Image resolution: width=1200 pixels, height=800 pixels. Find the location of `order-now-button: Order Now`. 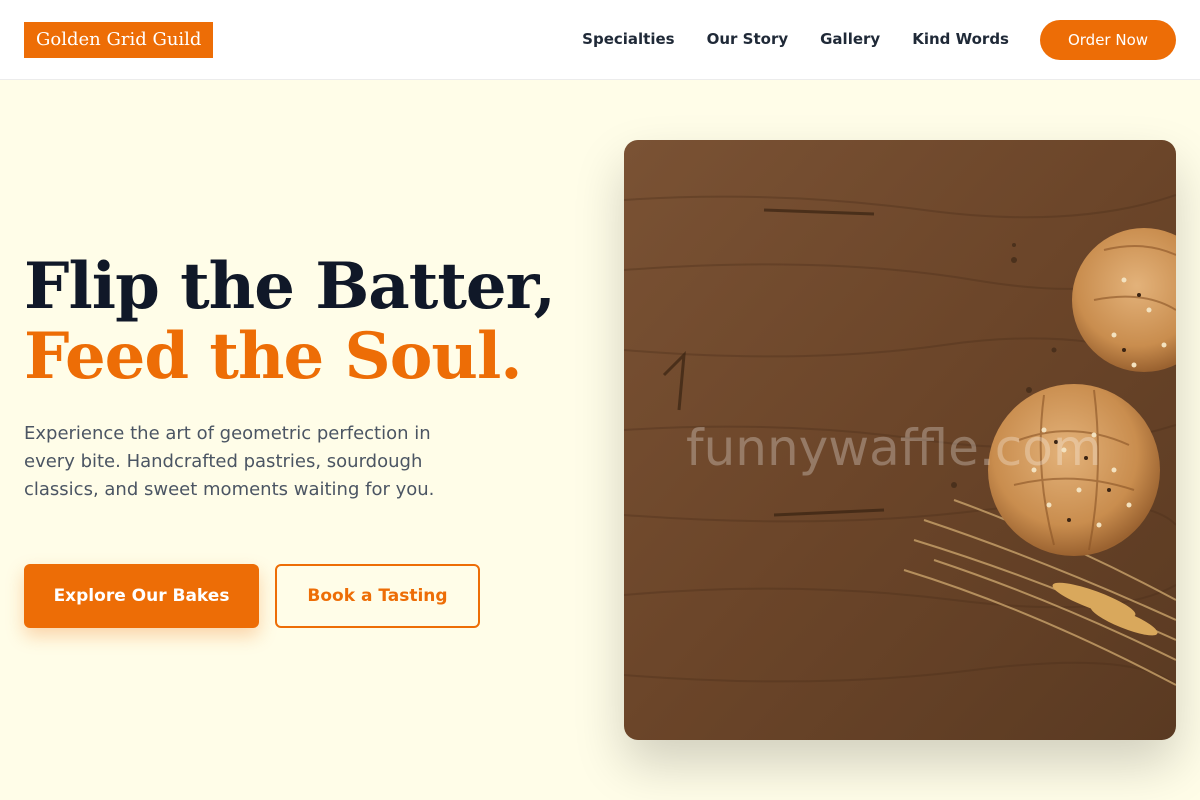

order-now-button: Order Now is located at coordinates (1108, 40).